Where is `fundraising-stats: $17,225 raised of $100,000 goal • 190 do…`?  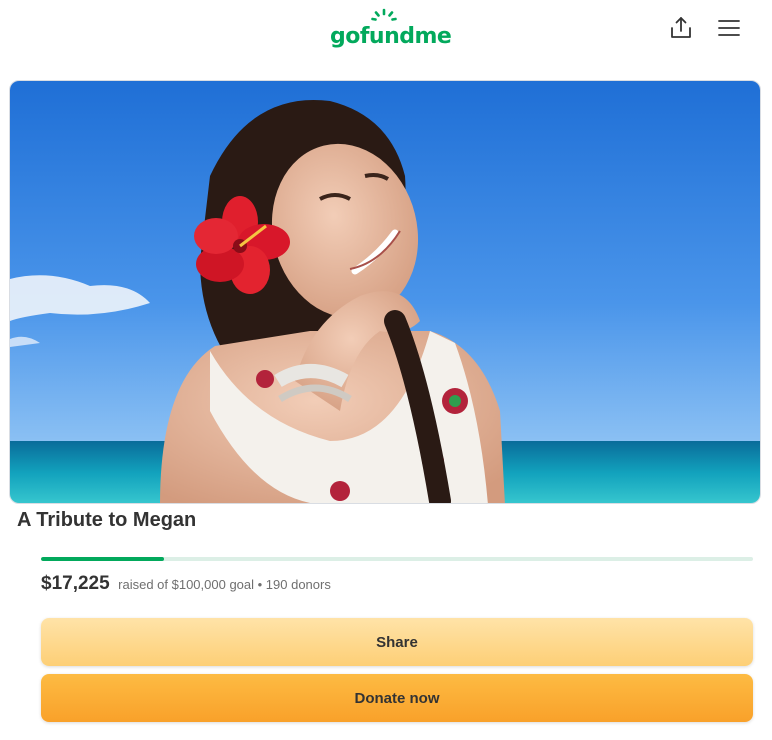 fundraising-stats: $17,225 raised of $100,000 goal • 190 do… is located at coordinates (186, 584).